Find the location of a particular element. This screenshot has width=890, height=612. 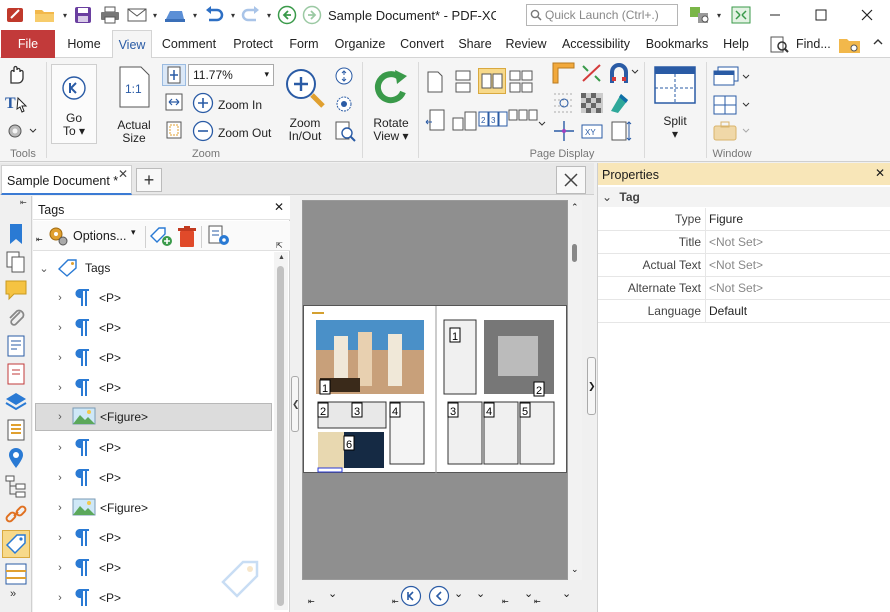

property-value: <Not Set> is located at coordinates (736, 288).